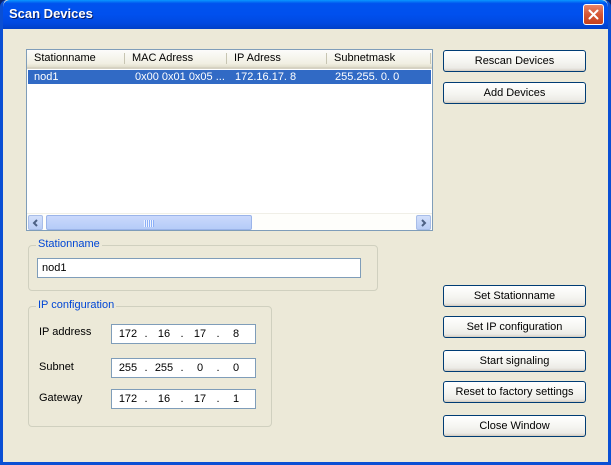  I want to click on gateway-octet-3: 17, so click(200, 399).